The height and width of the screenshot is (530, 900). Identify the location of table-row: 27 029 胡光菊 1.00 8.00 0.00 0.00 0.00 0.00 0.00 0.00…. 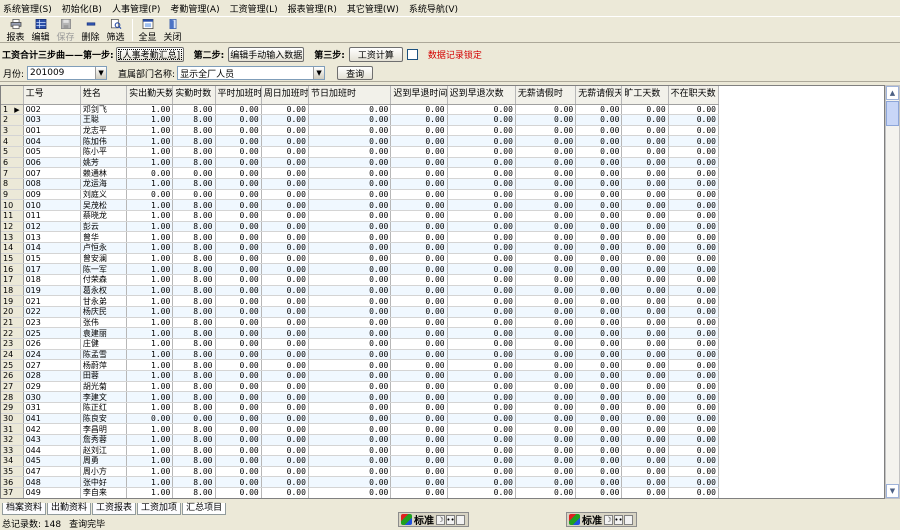
(360, 387).